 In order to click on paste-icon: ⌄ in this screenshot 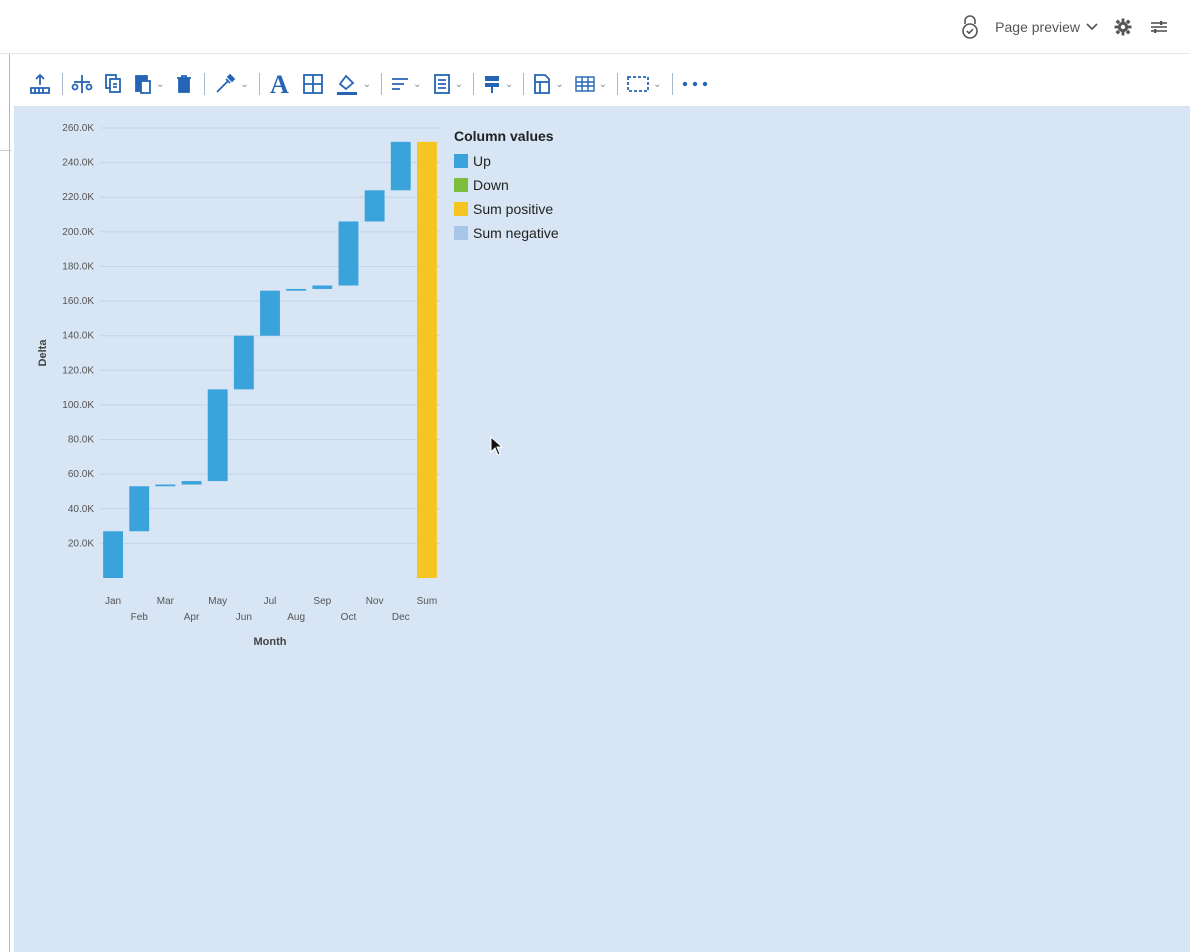, I will do `click(148, 84)`.